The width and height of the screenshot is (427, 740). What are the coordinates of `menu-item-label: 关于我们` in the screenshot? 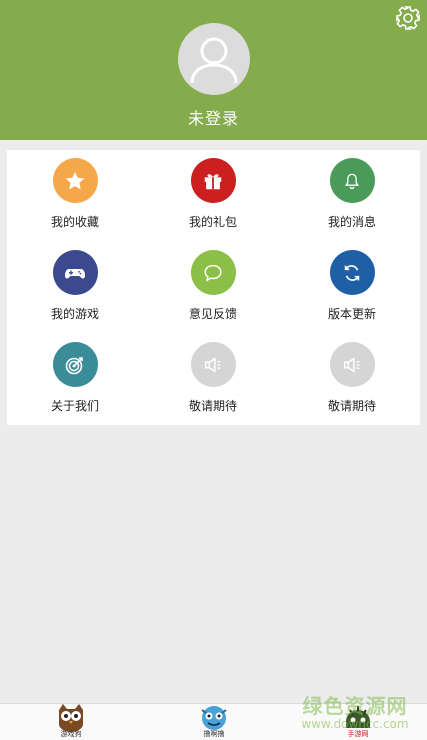 It's located at (74, 406).